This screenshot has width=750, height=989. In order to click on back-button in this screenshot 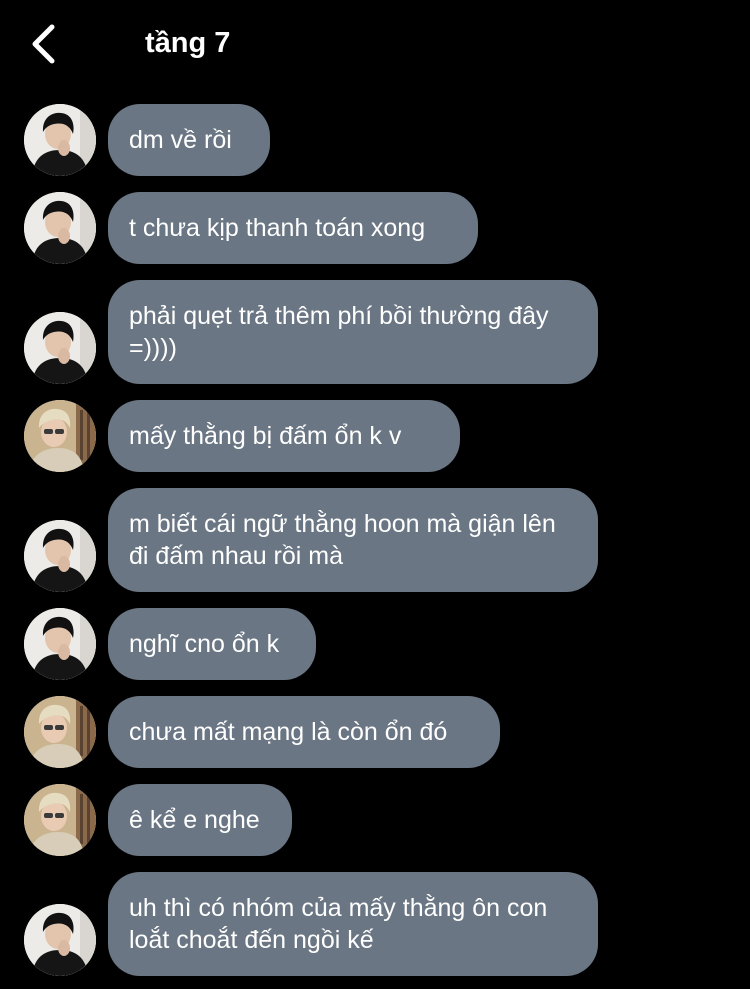, I will do `click(45, 44)`.